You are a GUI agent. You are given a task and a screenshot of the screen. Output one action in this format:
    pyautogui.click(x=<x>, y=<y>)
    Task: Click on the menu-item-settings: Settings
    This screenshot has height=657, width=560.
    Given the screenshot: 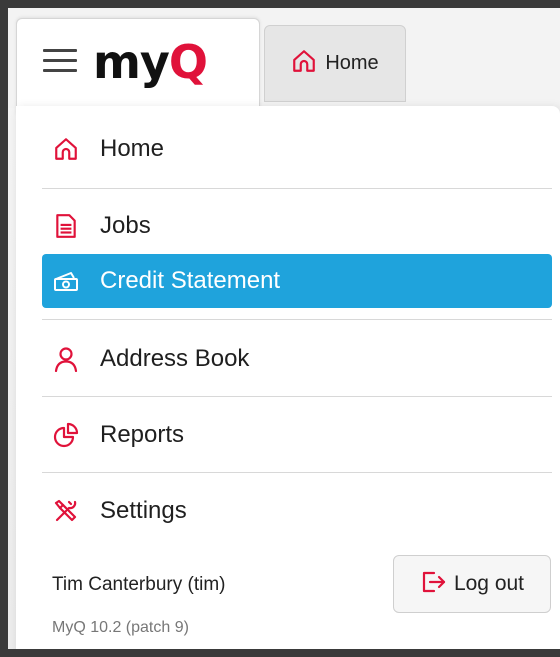 What is the action you would take?
    pyautogui.click(x=297, y=511)
    